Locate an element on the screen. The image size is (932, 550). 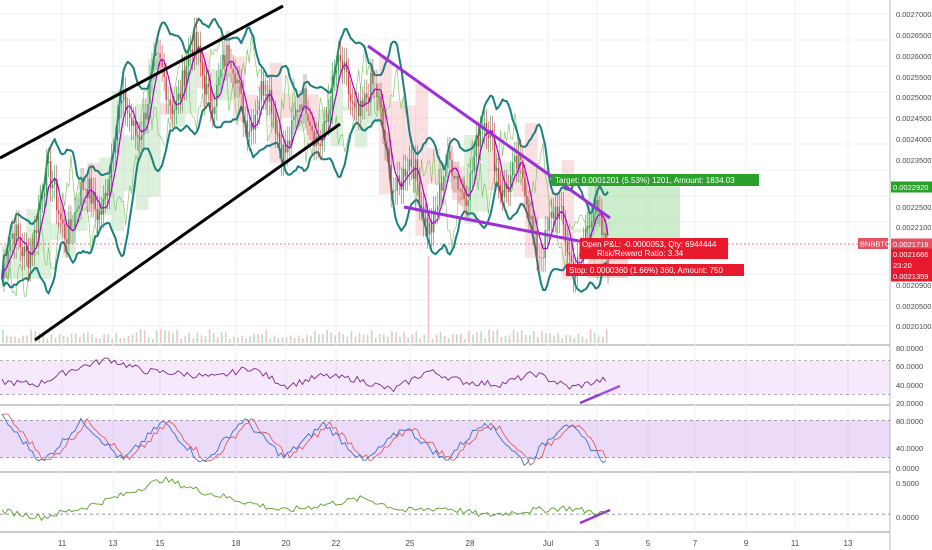
indicator-band is located at coordinates (445, 377).